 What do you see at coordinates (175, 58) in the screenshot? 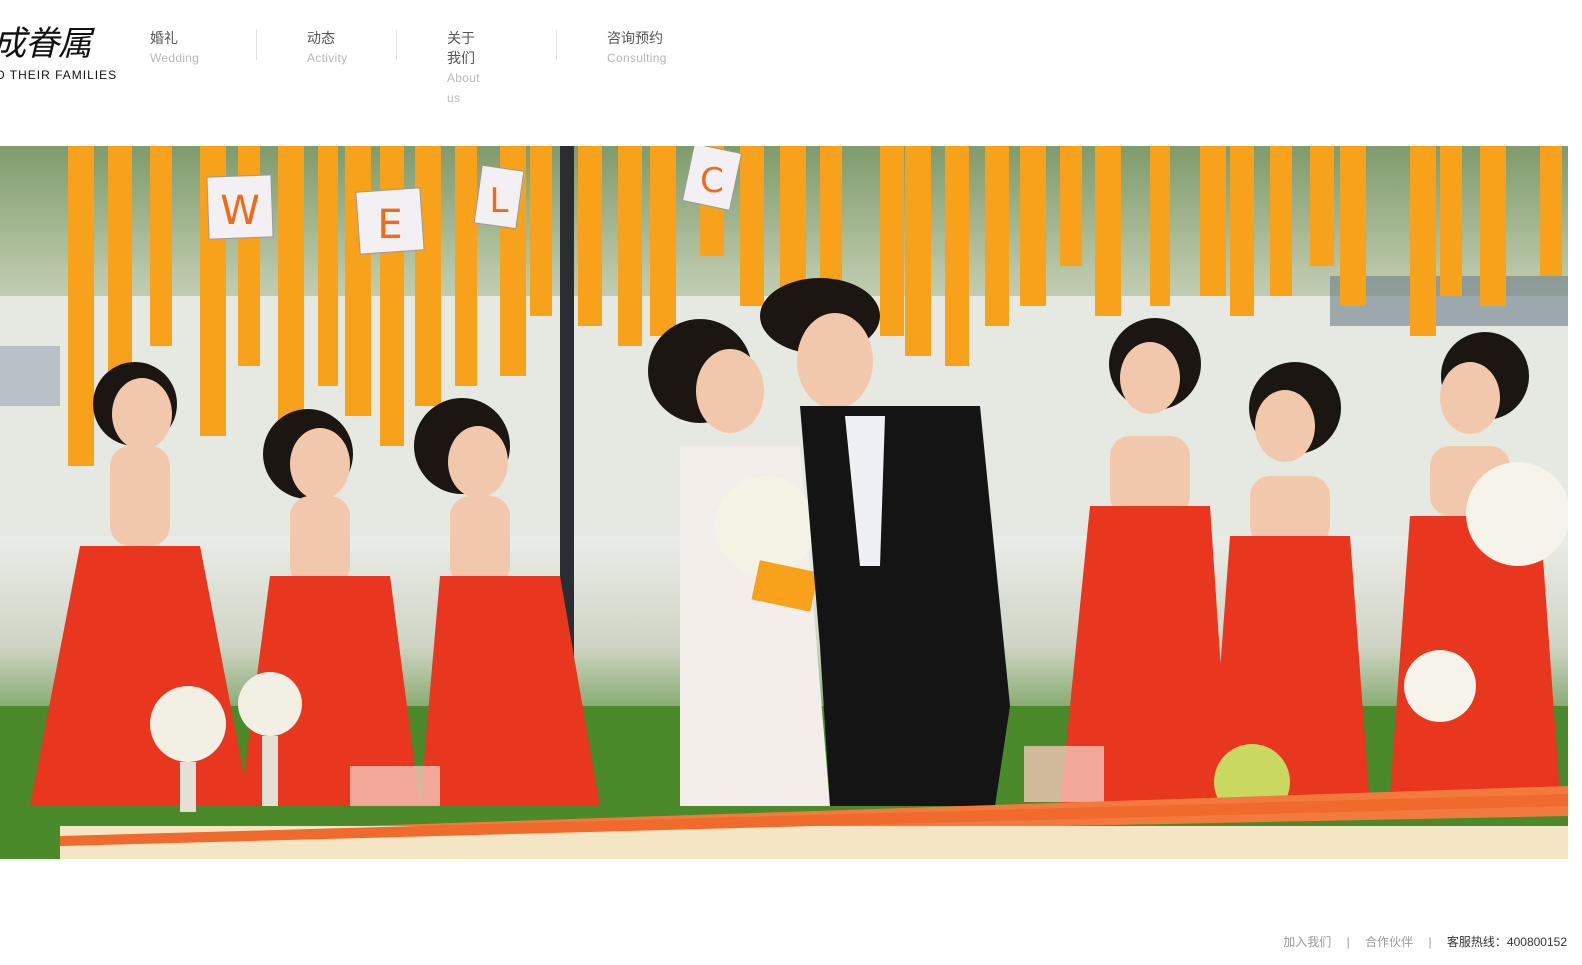
I see `nav-item-sublabel: Wedding` at bounding box center [175, 58].